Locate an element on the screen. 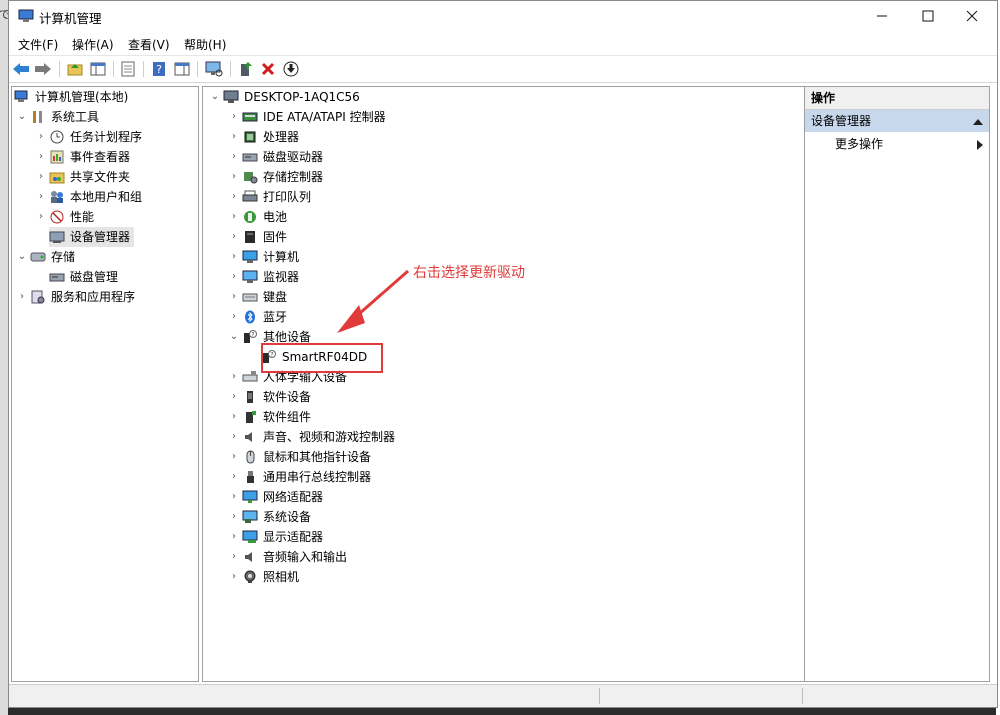 The height and width of the screenshot is (715, 1000). tools-icon is located at coordinates (38, 117).